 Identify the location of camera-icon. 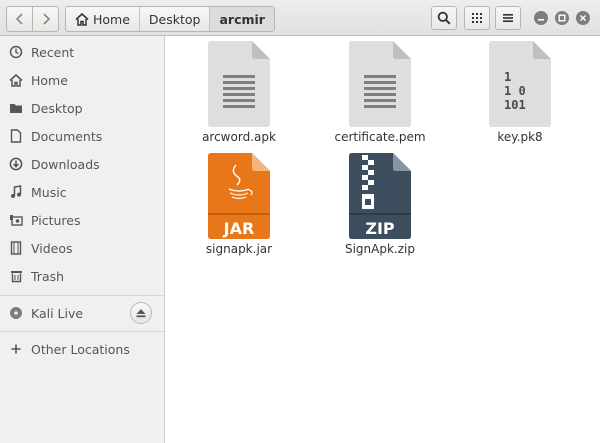
(16, 220).